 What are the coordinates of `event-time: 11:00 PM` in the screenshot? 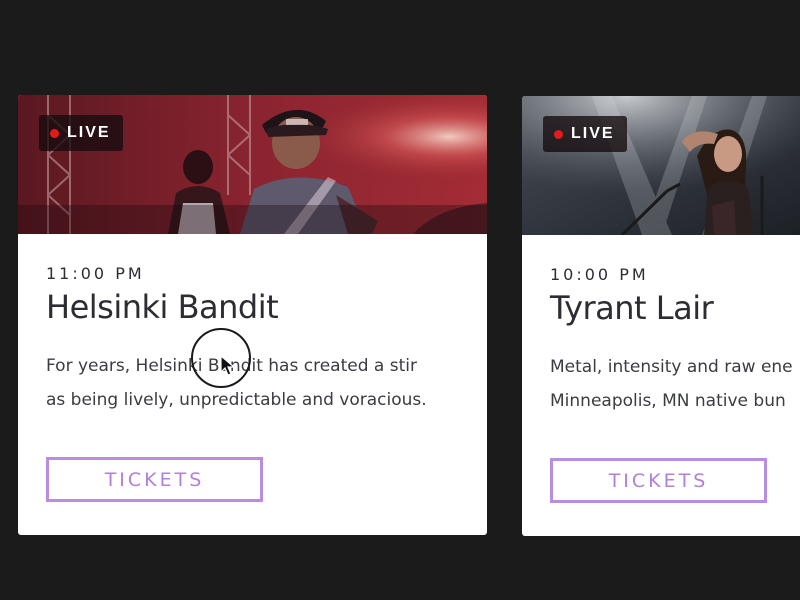 It's located at (95, 273).